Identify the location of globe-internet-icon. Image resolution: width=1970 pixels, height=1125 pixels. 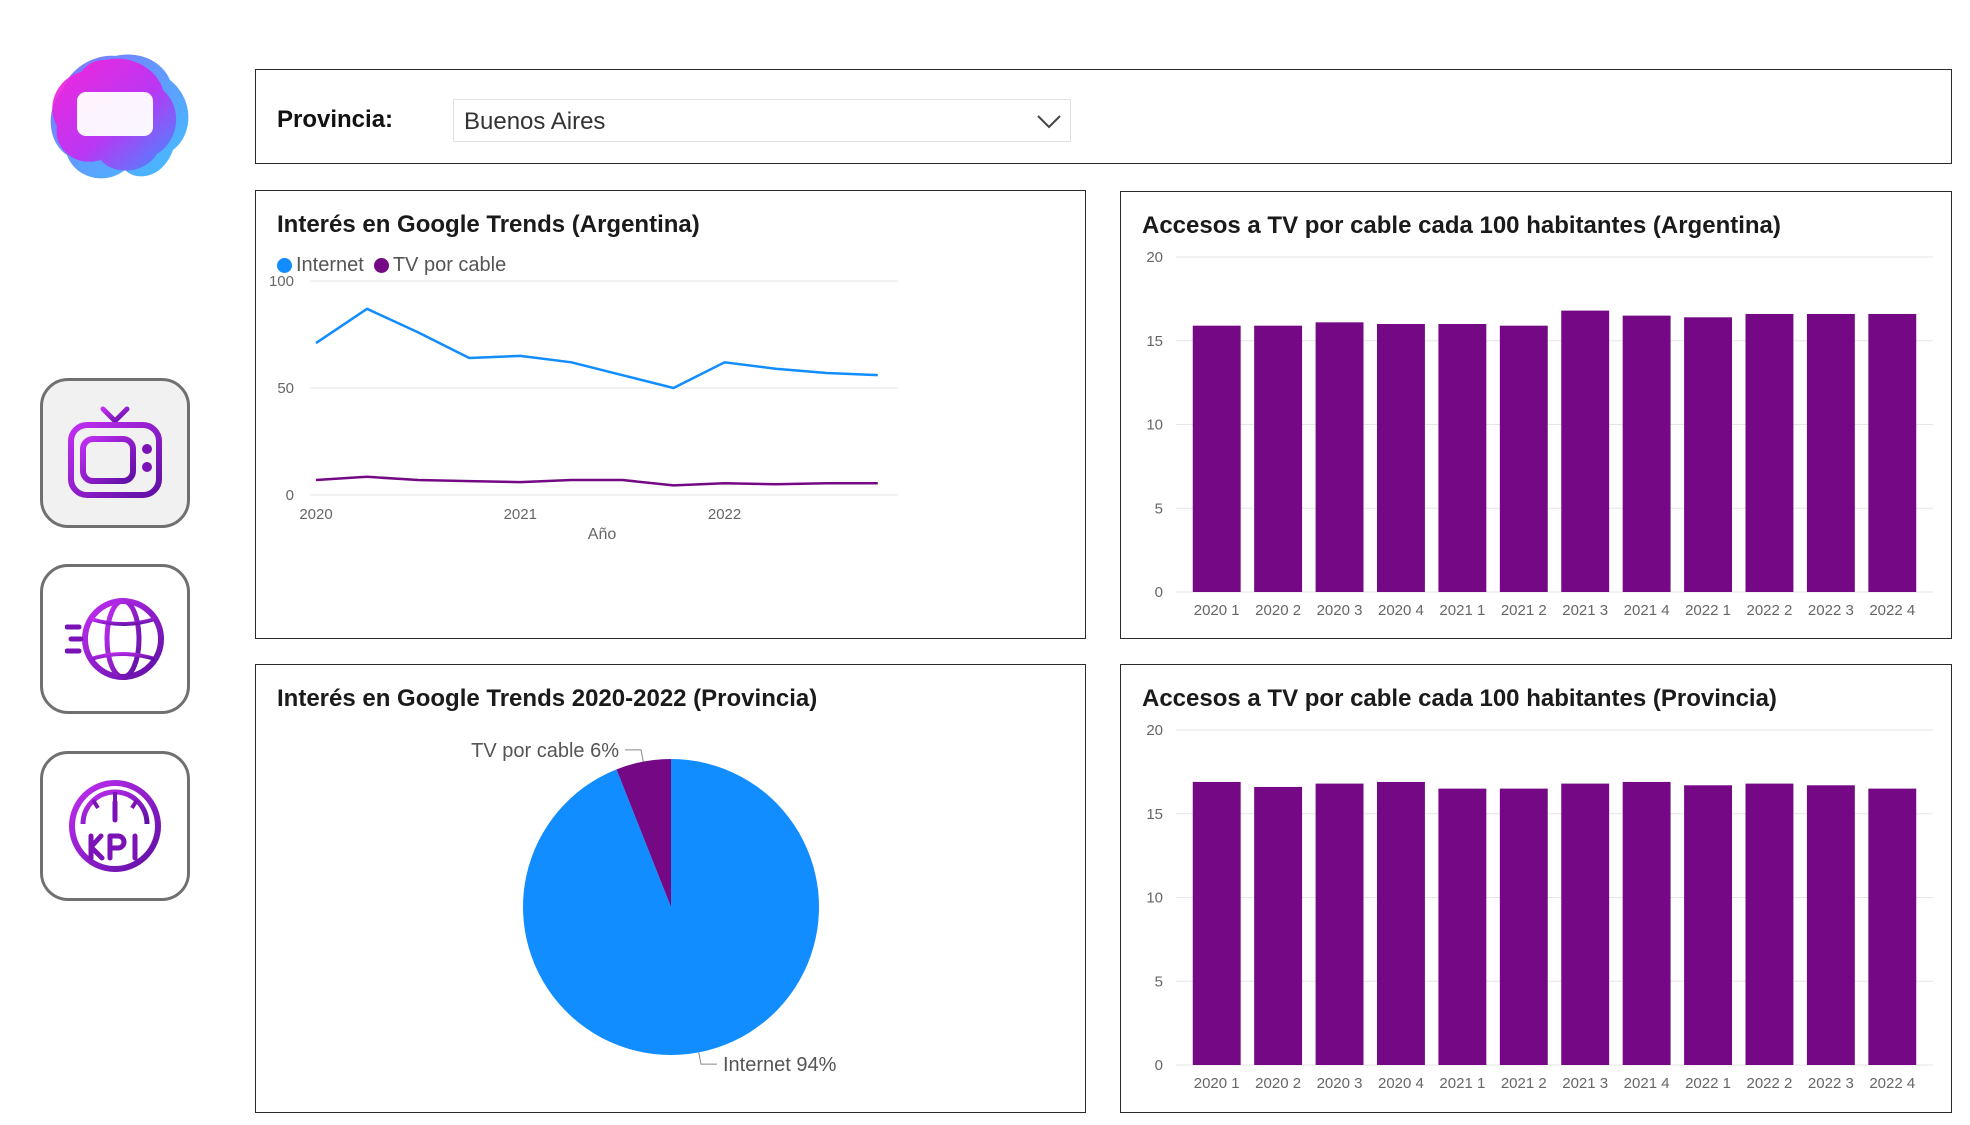
(114, 639).